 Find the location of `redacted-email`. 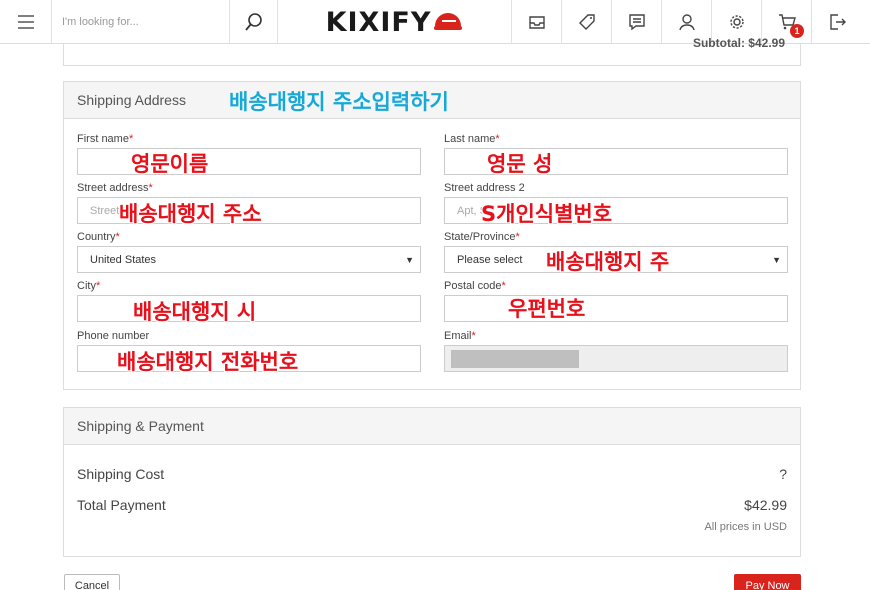

redacted-email is located at coordinates (515, 358).